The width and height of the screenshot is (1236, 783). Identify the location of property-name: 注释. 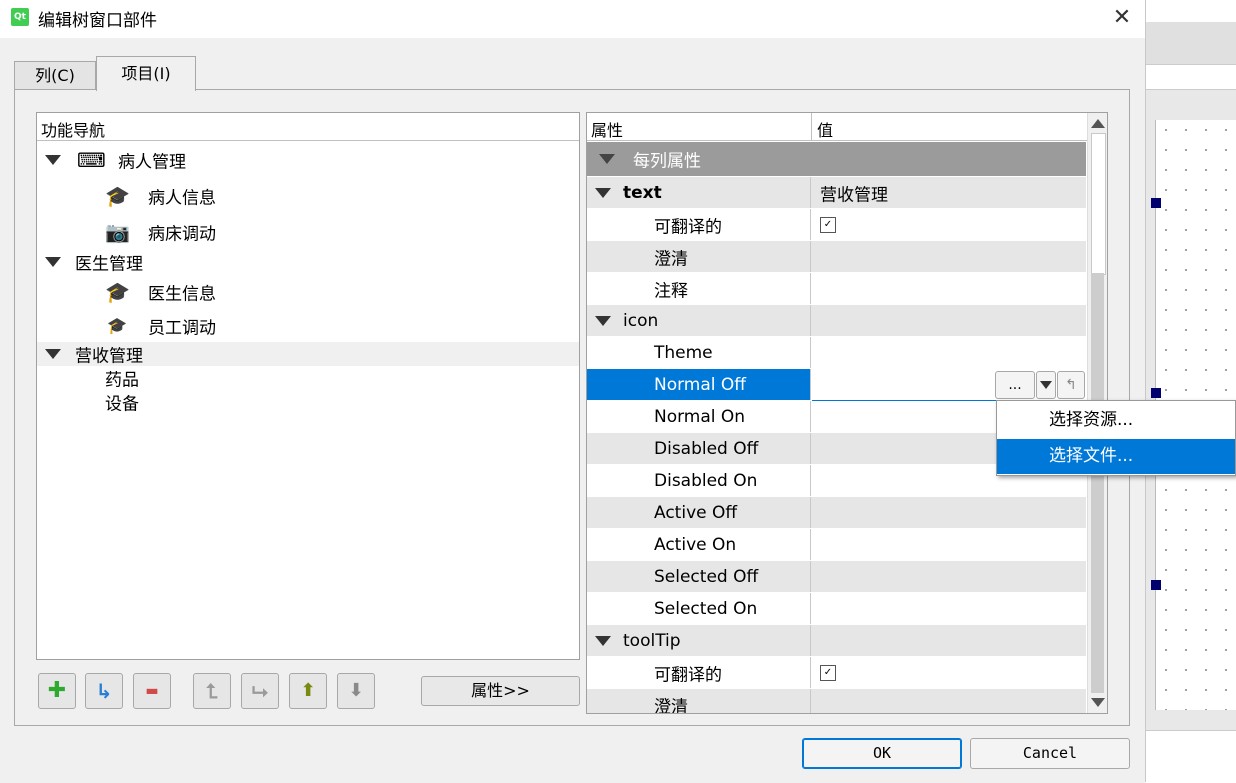
(671, 291).